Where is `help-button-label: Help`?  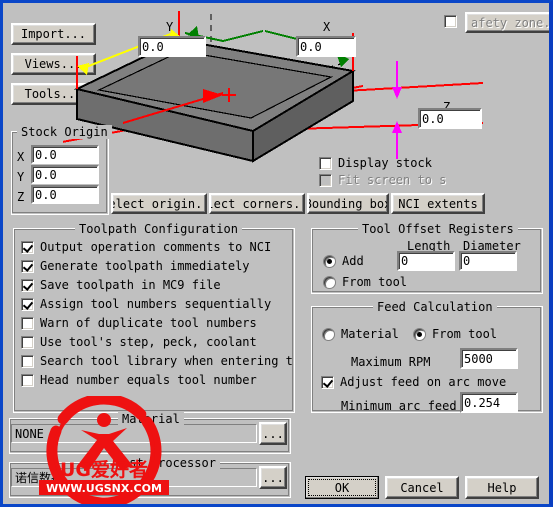 help-button-label: Help is located at coordinates (502, 487).